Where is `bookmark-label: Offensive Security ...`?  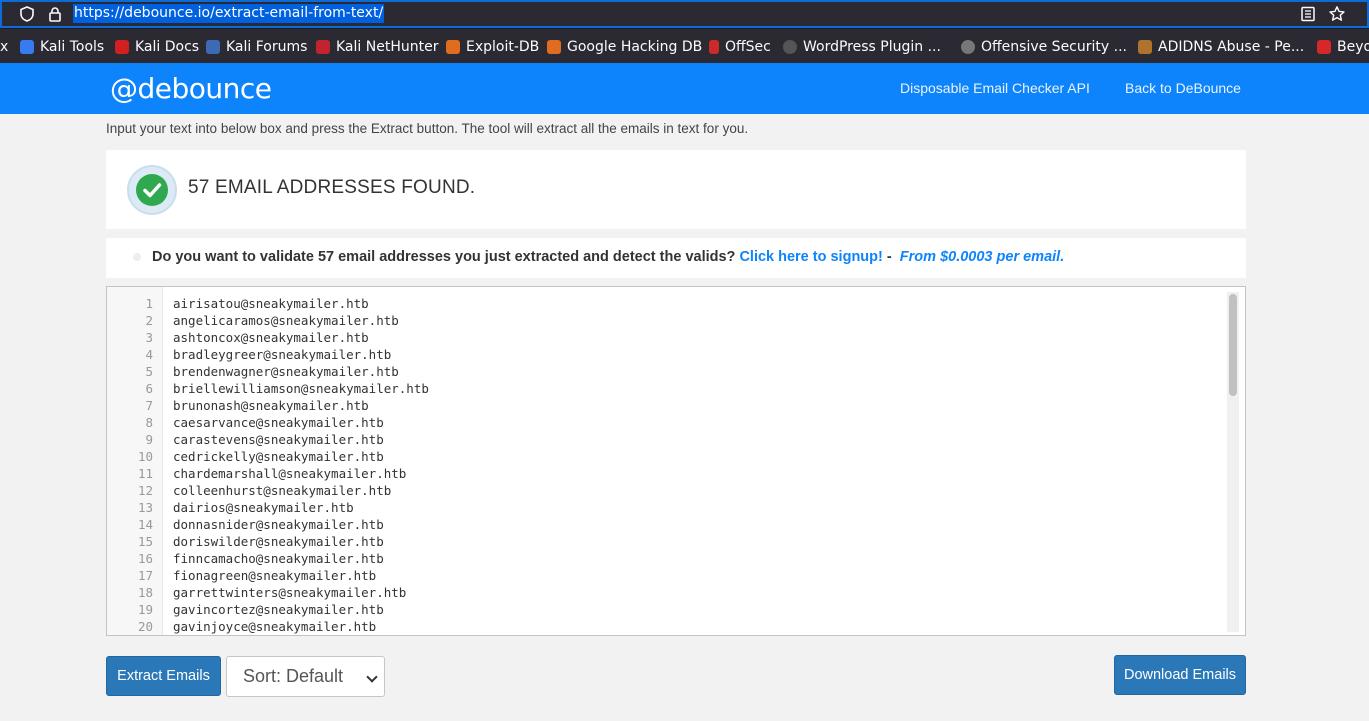
bookmark-label: Offensive Security ... is located at coordinates (1054, 47).